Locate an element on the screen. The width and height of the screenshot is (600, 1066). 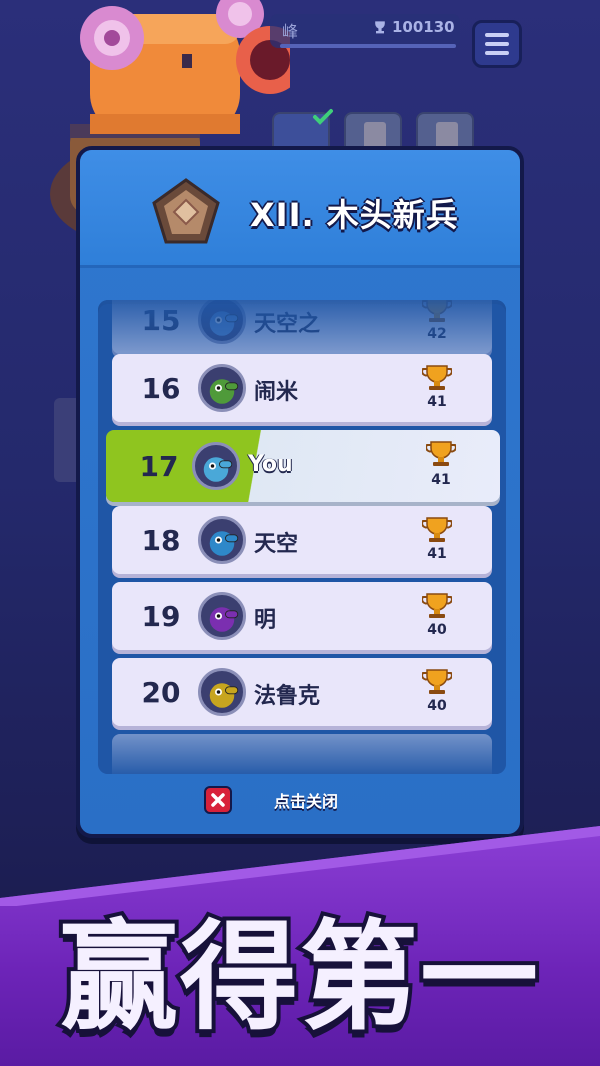
player-name: 闹米 is located at coordinates (276, 392).